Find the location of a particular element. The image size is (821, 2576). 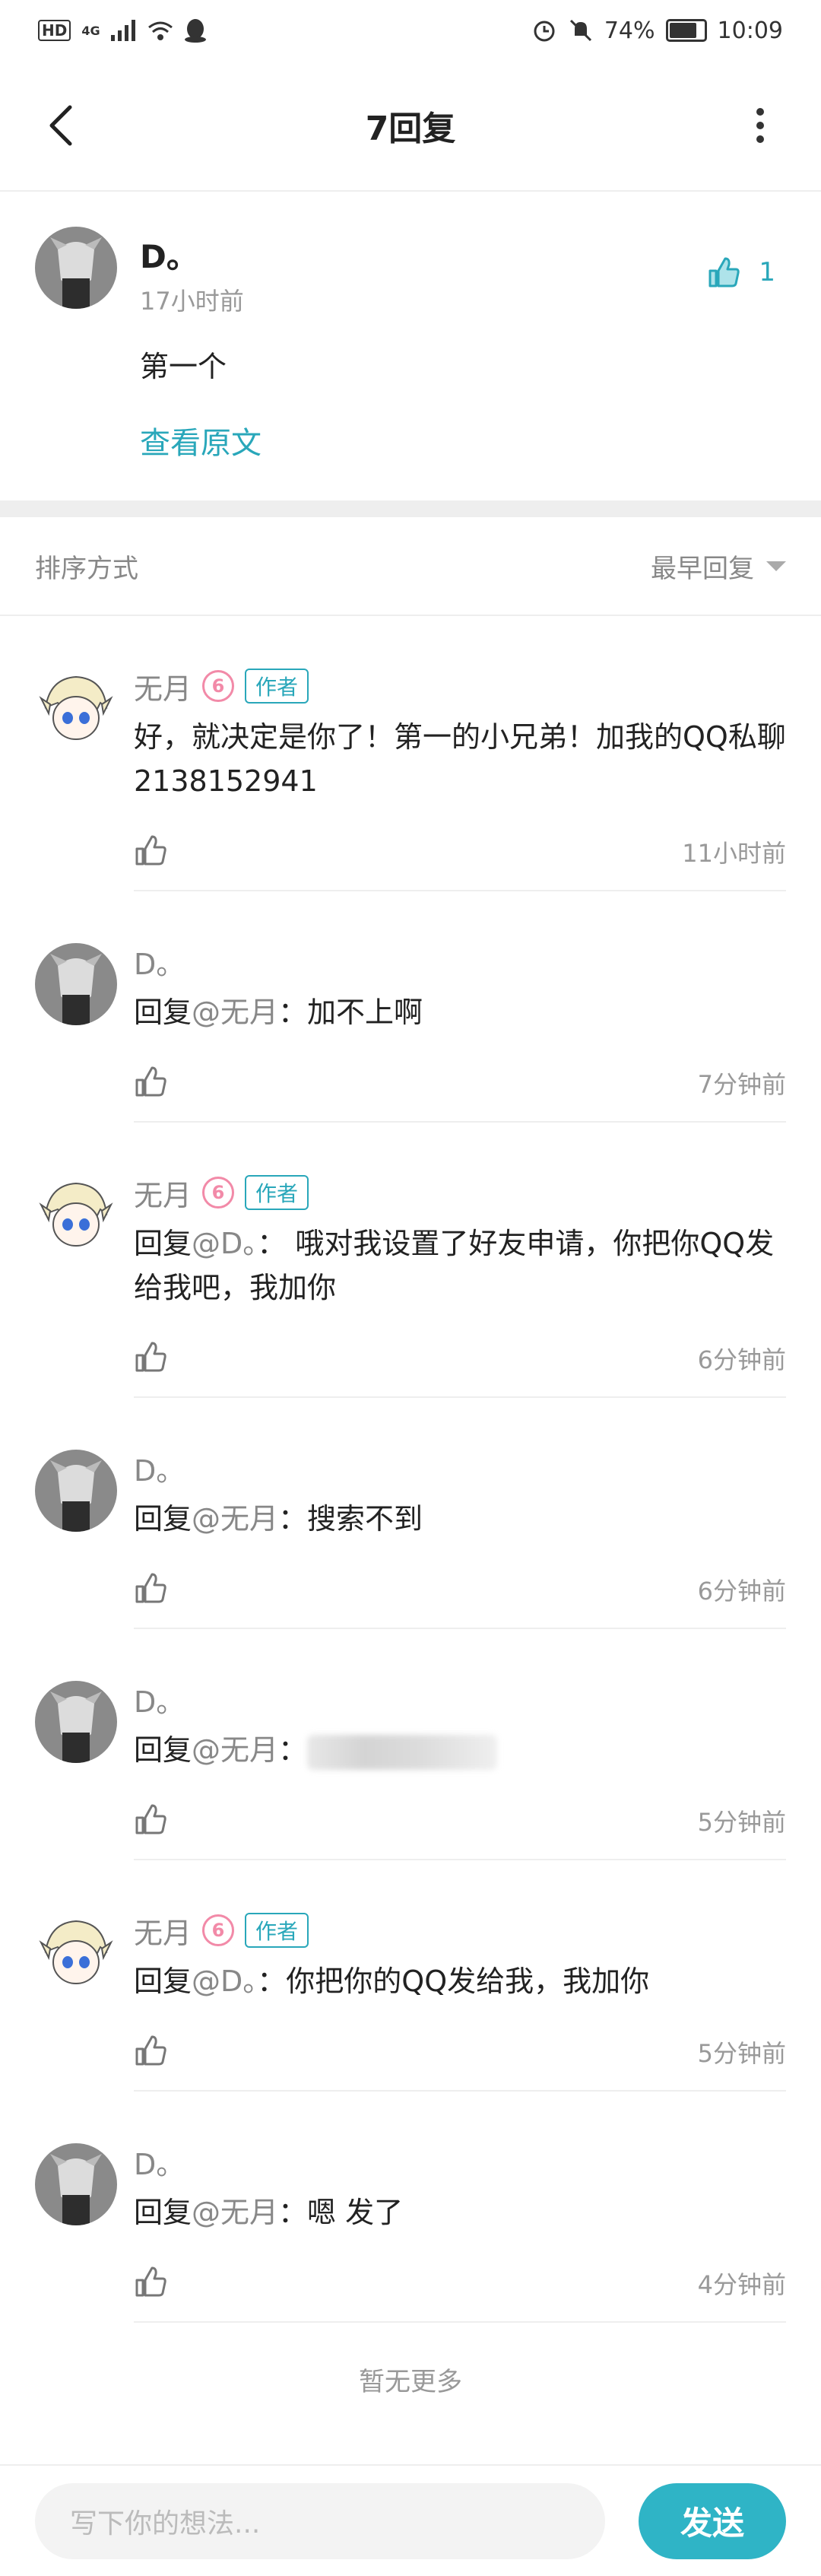

status-bar: HD 4G 74% 10:09 is located at coordinates (410, 30).